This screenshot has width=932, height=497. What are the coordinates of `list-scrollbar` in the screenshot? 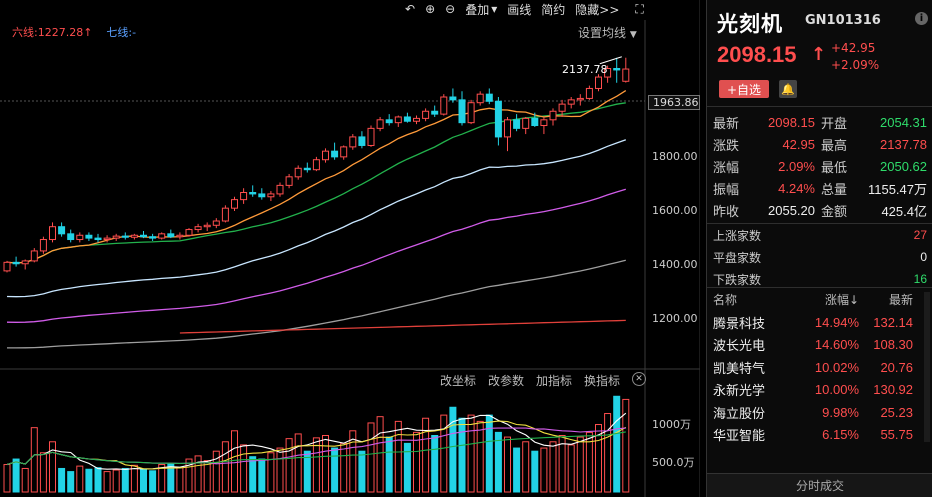 It's located at (927, 367).